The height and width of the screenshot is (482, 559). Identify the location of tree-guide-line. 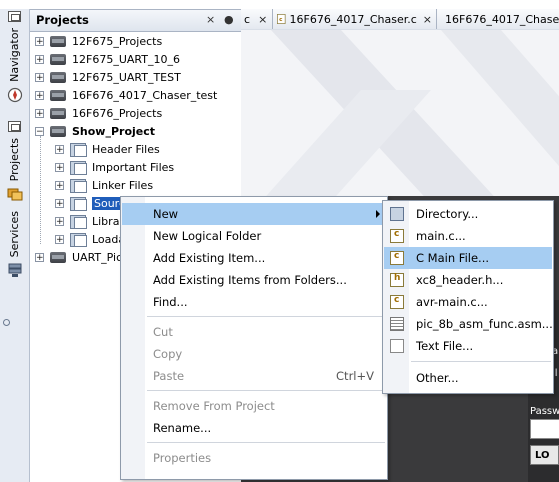
(40, 190).